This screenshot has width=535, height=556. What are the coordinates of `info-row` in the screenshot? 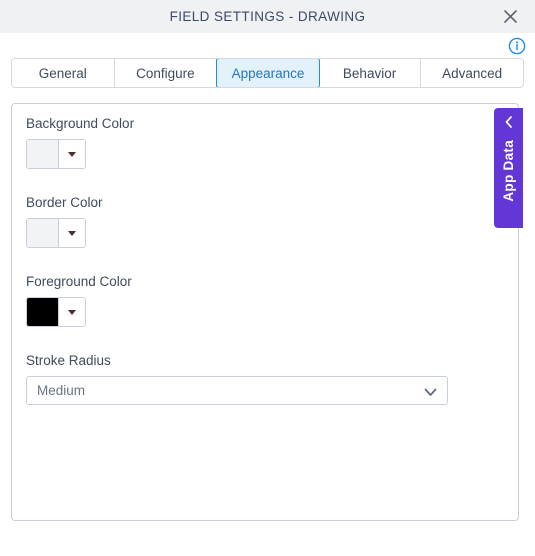 It's located at (267, 45).